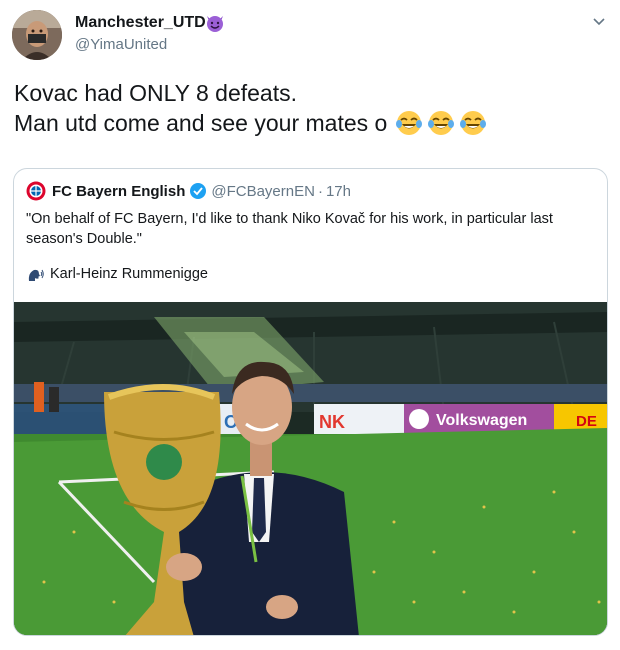 This screenshot has width=620, height=650. Describe the element at coordinates (188, 191) in the screenshot. I see `quoted-tweet-header: FC Bayern English @FCBayernEN · 17h` at that location.